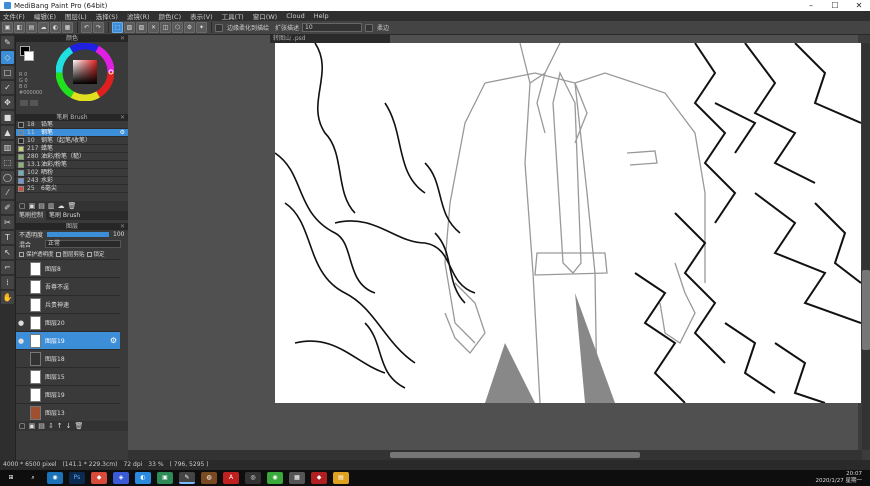  What do you see at coordinates (7, 57) in the screenshot?
I see `eraser-tool-icon: ◇` at bounding box center [7, 57].